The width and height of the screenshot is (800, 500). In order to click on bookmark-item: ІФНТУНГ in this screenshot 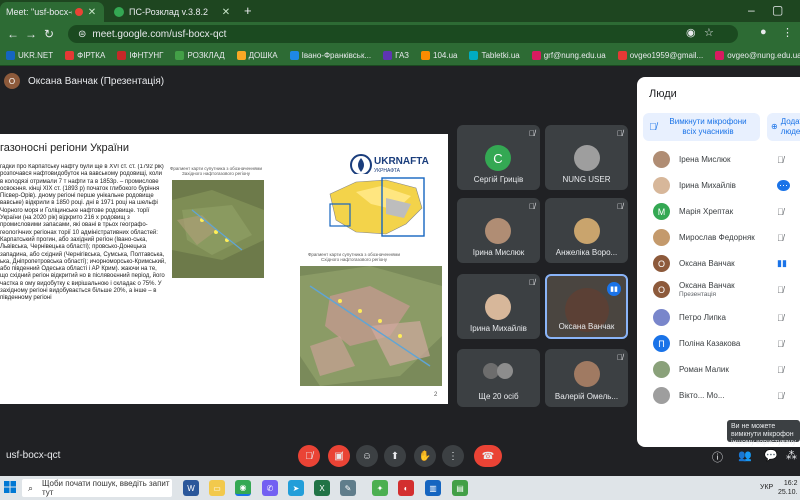, I will do `click(140, 55)`.